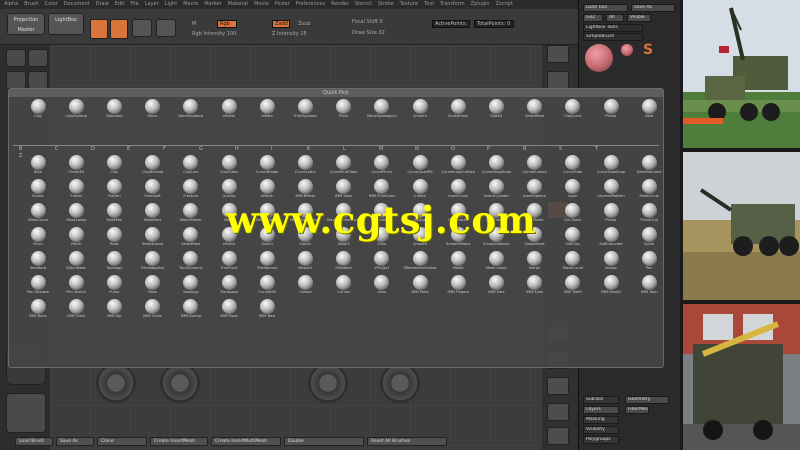  I want to click on brush-thumbnail: TrimNormal, so click(267, 262).